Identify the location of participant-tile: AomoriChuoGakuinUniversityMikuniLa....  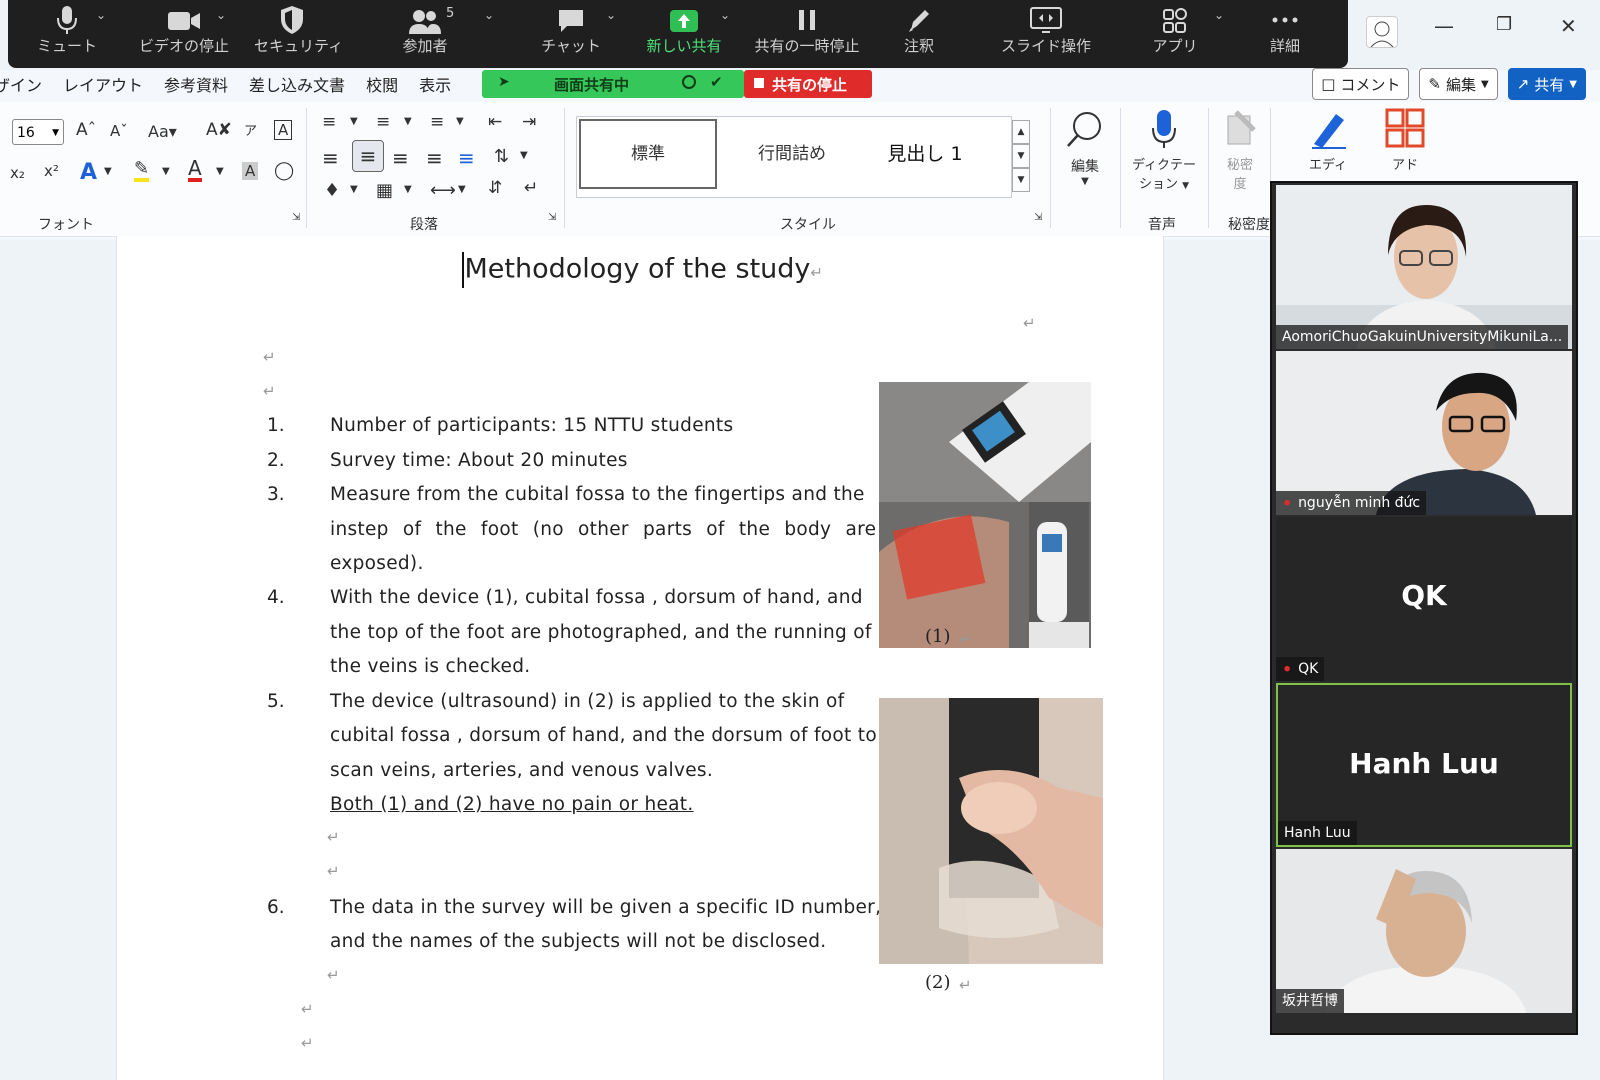
(1424, 267).